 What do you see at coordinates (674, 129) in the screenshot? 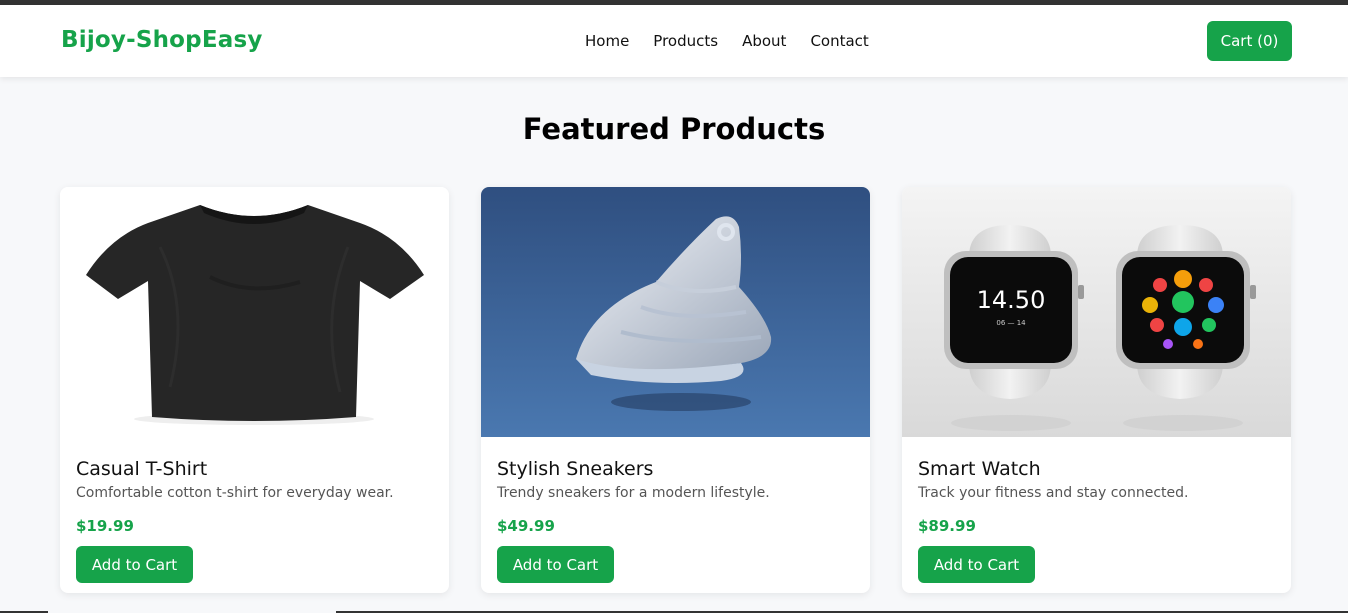
I see `page-title: Featured Products` at bounding box center [674, 129].